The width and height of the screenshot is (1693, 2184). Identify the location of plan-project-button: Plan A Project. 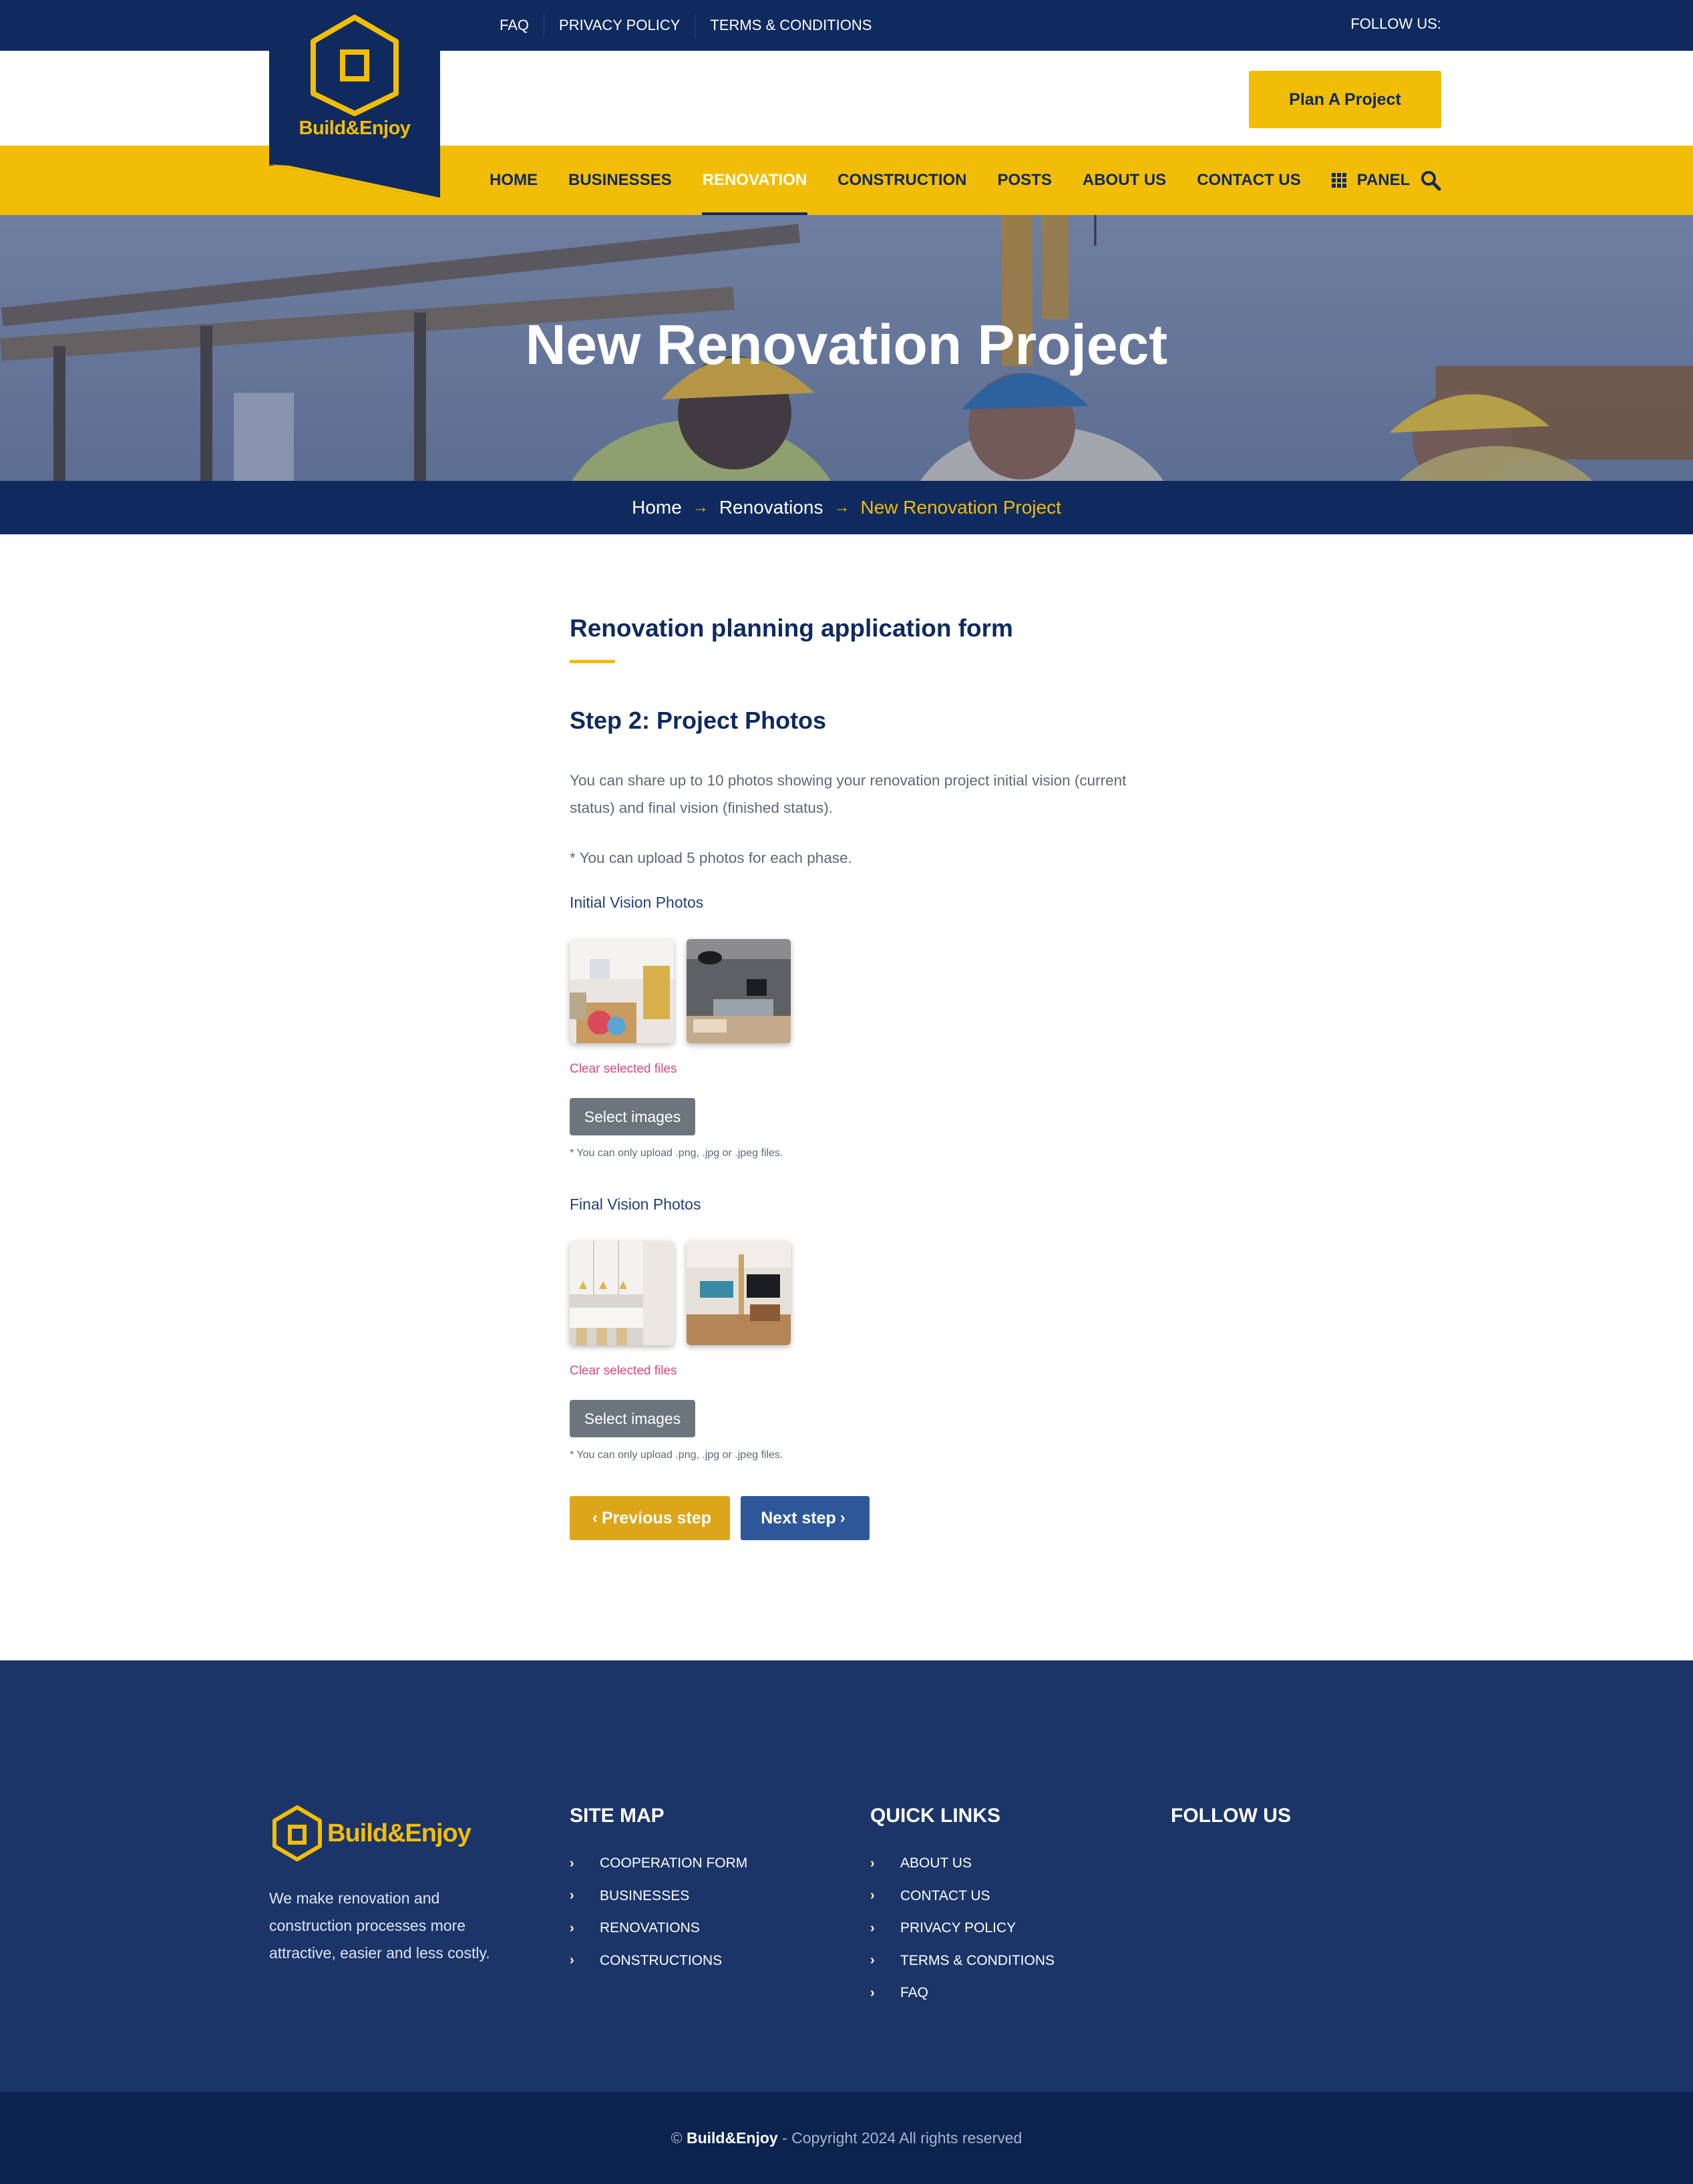
(1345, 99).